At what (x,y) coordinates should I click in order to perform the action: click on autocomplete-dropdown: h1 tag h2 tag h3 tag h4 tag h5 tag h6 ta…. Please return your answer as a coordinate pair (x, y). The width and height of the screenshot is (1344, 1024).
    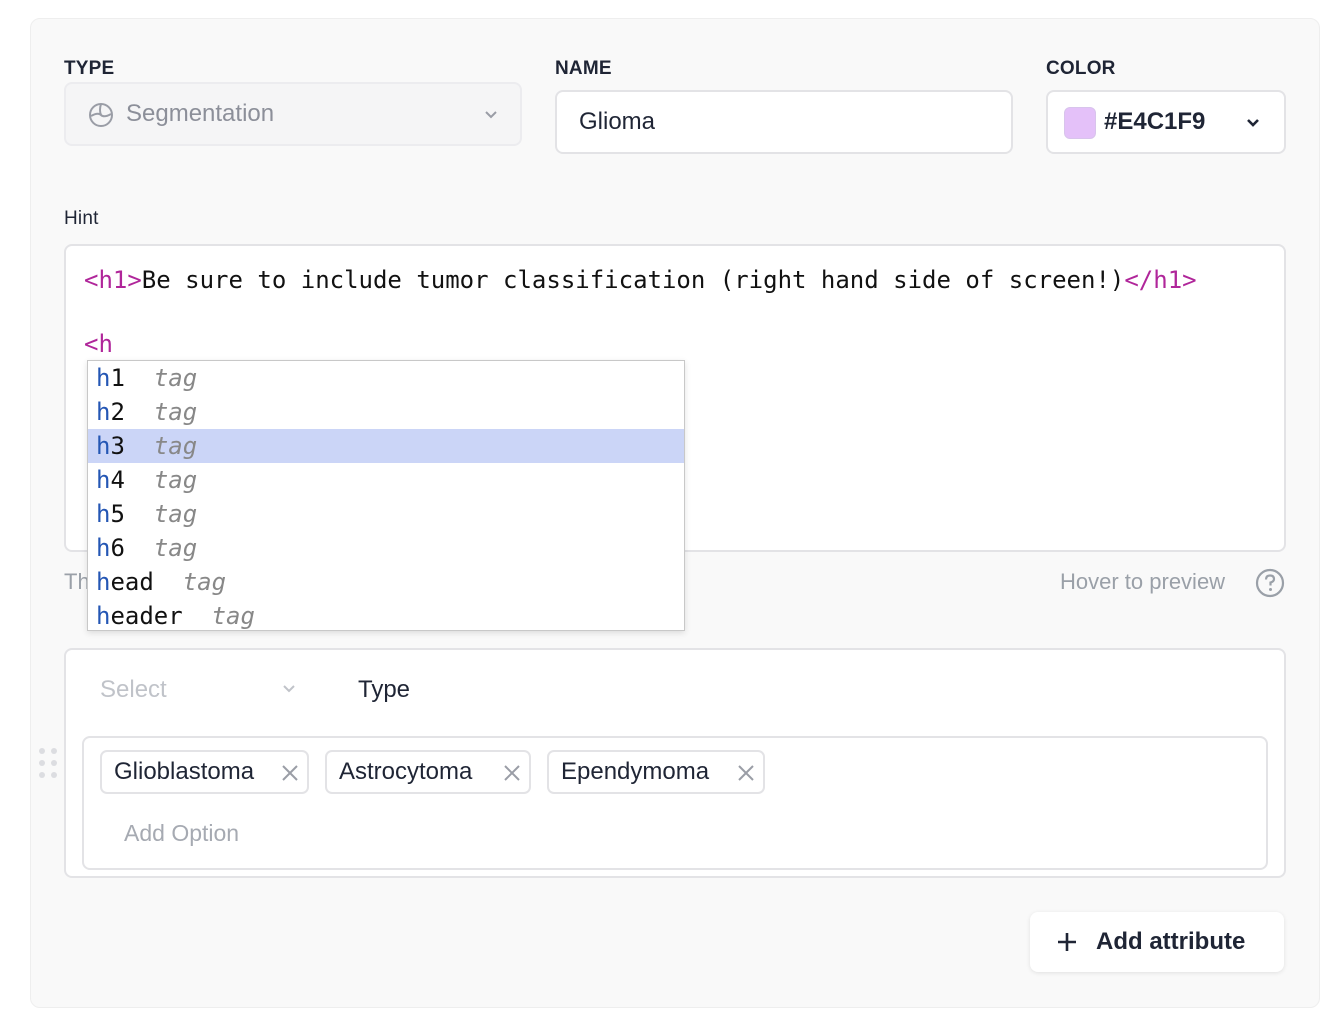
    Looking at the image, I should click on (386, 495).